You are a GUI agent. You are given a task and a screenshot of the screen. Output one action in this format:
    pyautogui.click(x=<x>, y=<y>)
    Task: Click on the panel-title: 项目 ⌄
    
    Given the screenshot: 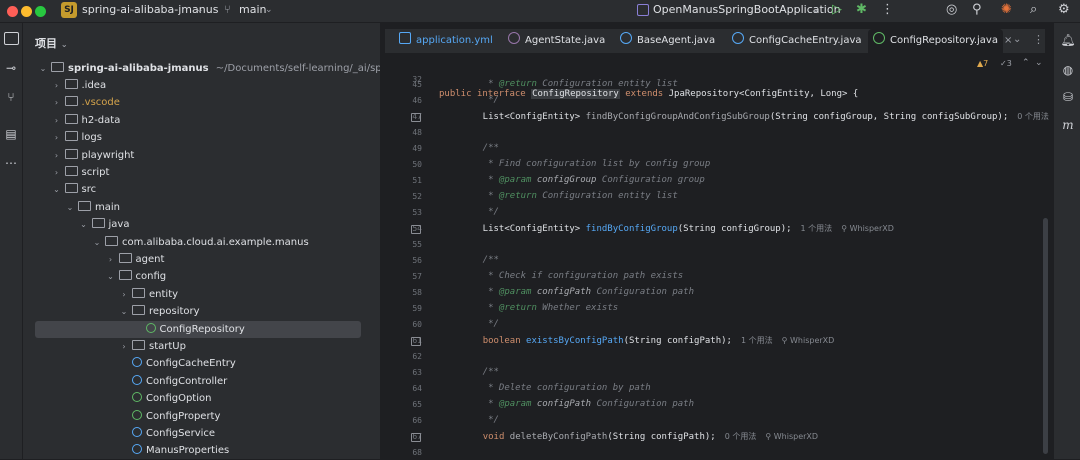 What is the action you would take?
    pyautogui.click(x=51, y=43)
    